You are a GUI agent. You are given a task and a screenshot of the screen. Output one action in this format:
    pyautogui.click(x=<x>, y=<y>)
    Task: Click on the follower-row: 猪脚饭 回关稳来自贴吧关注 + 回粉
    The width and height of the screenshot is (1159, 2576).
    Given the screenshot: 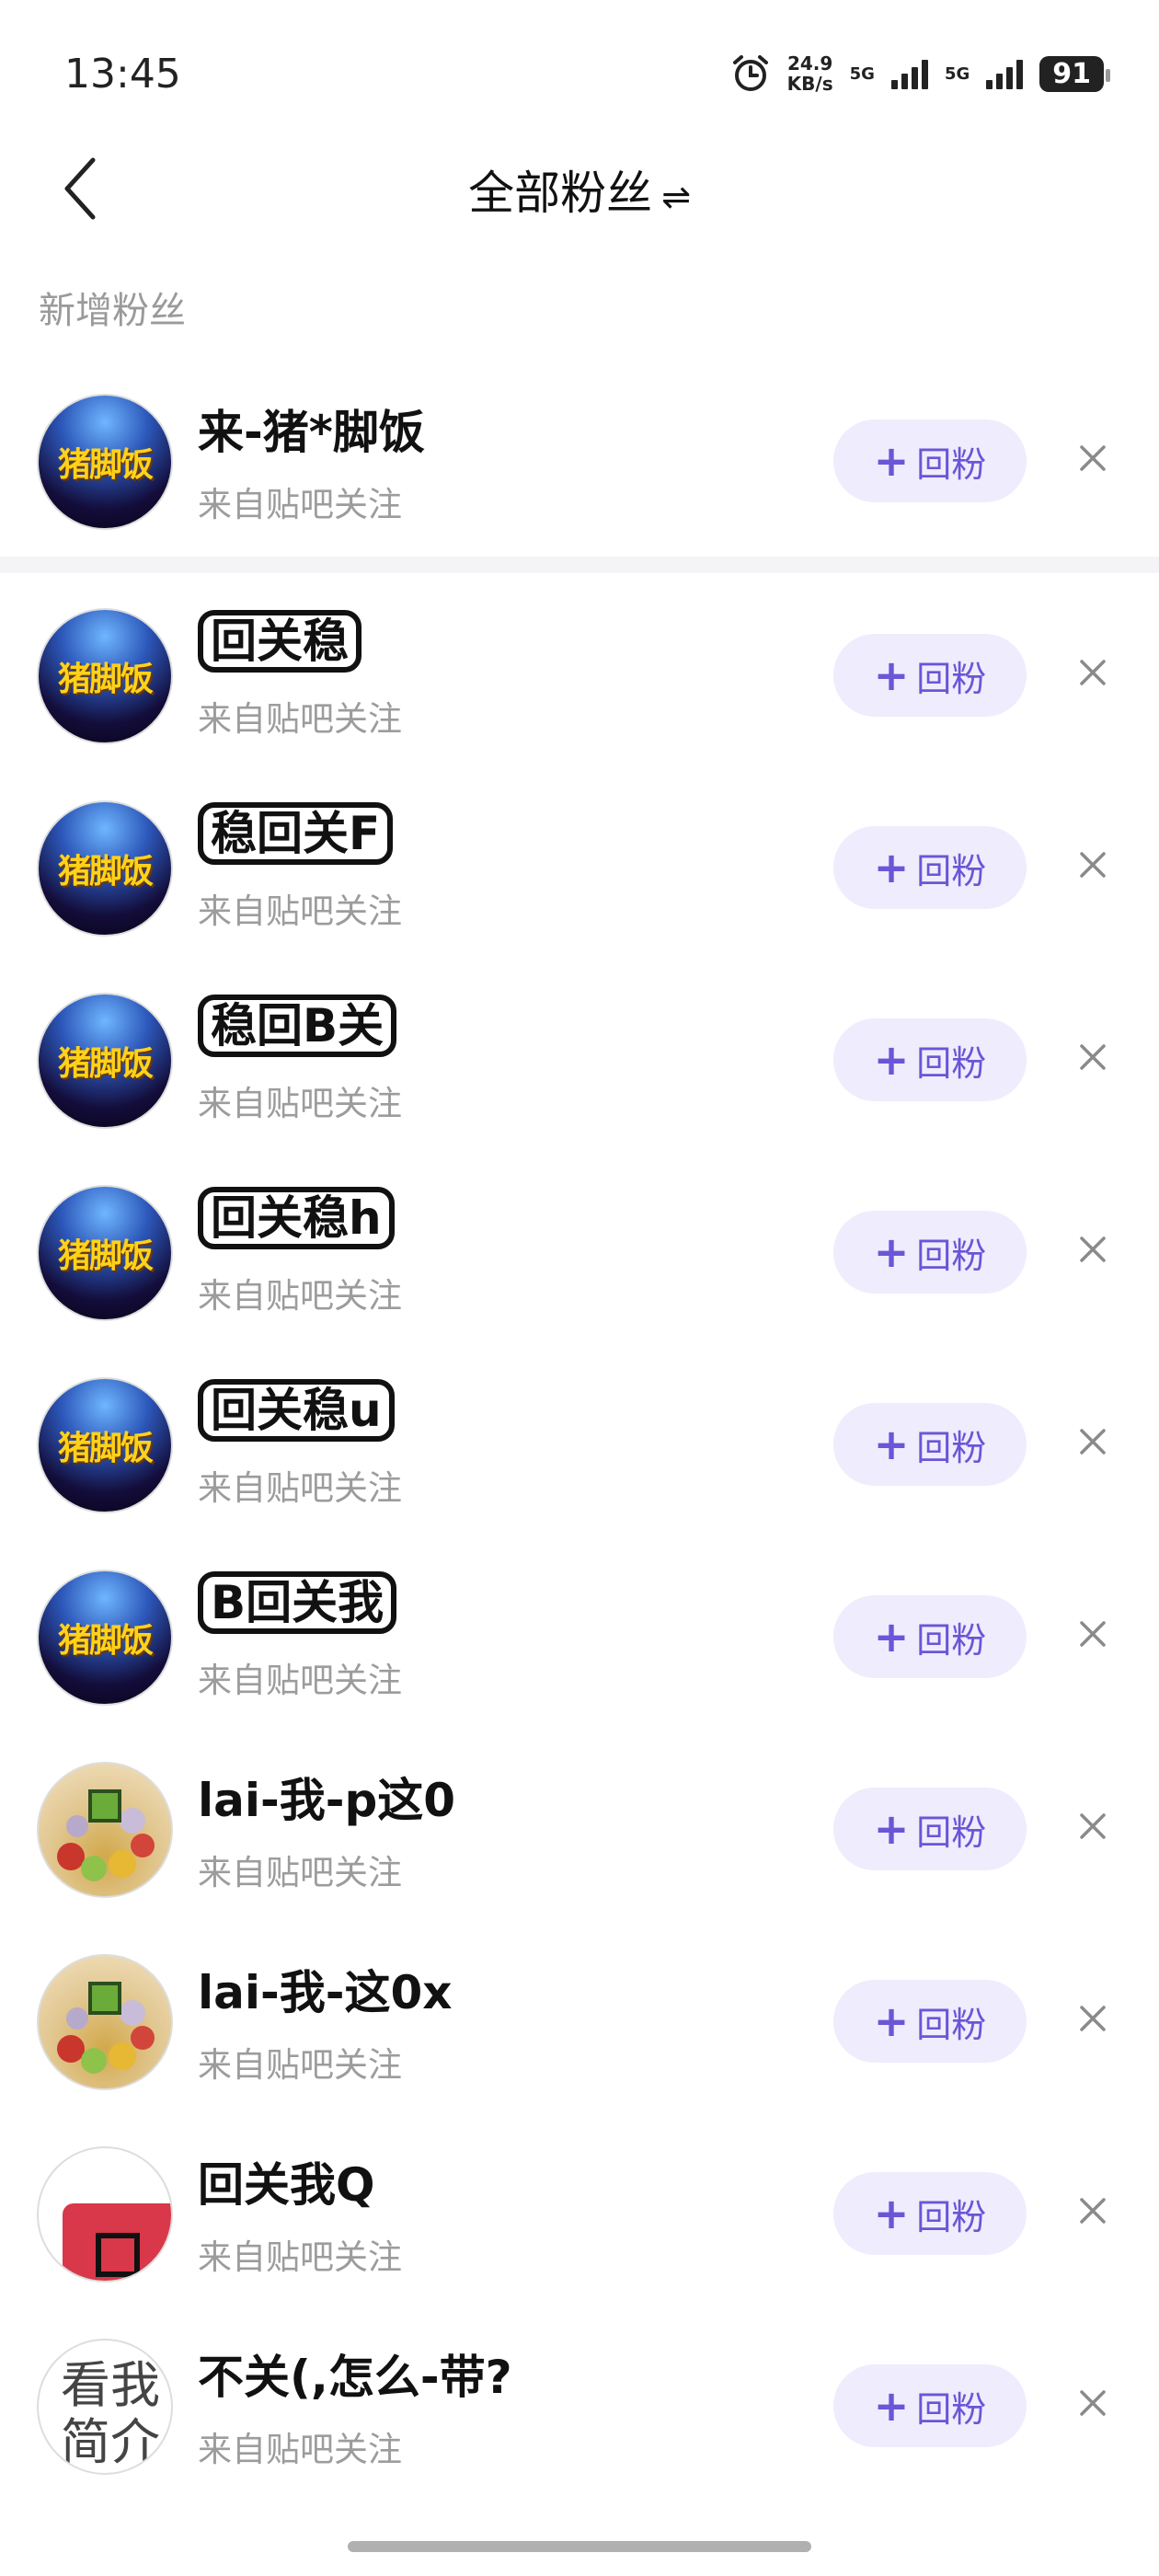 What is the action you would take?
    pyautogui.click(x=579, y=669)
    